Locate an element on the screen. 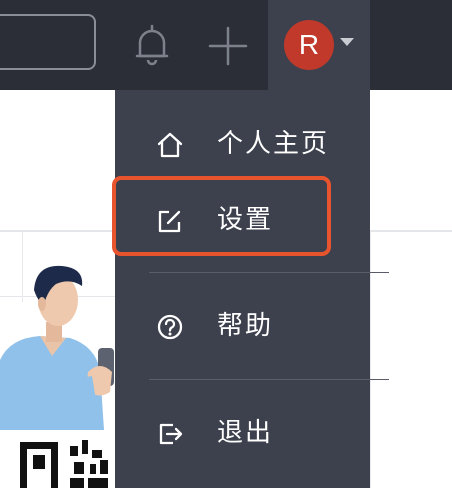  menu-item-help: 帮助 is located at coordinates (242, 326).